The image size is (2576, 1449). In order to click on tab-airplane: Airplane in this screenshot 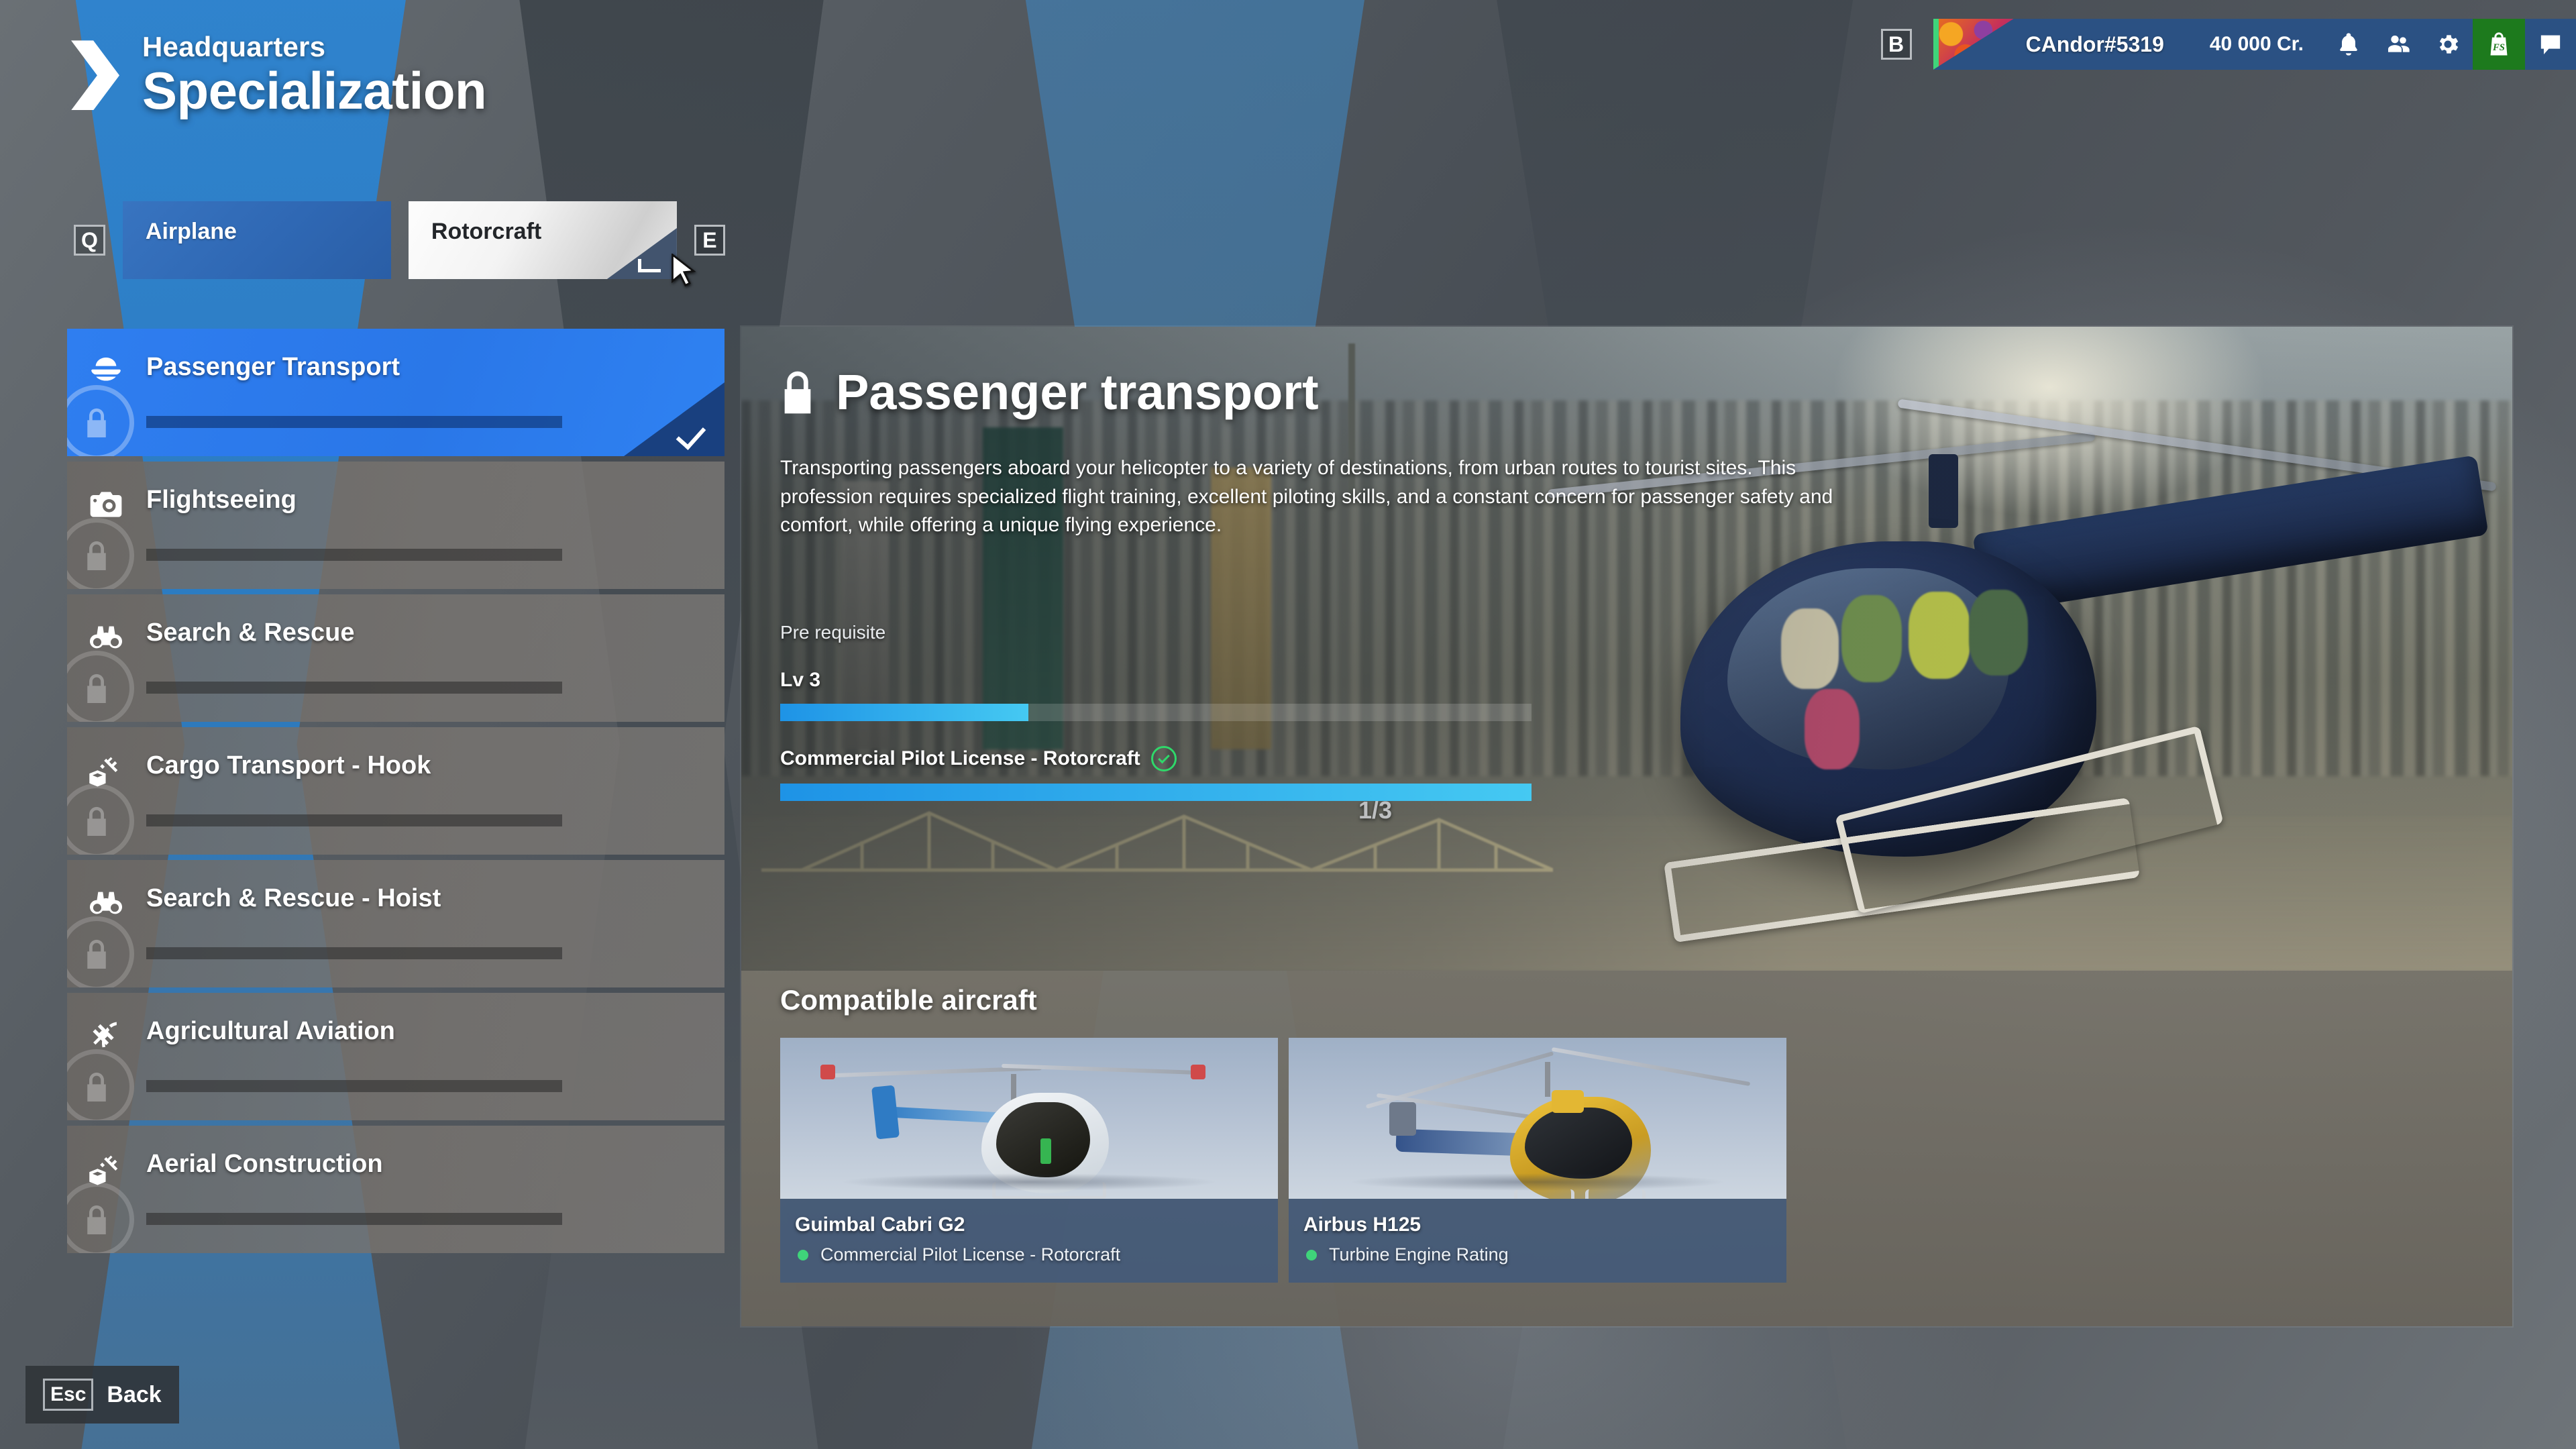, I will do `click(256, 240)`.